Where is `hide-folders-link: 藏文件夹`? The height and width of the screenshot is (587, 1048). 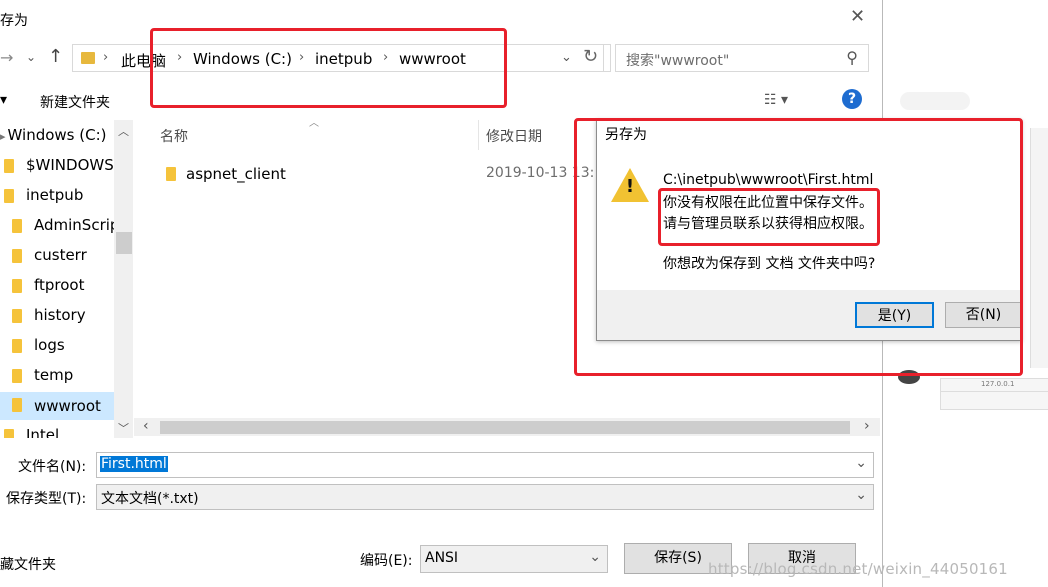
hide-folders-link: 藏文件夹 is located at coordinates (28, 564).